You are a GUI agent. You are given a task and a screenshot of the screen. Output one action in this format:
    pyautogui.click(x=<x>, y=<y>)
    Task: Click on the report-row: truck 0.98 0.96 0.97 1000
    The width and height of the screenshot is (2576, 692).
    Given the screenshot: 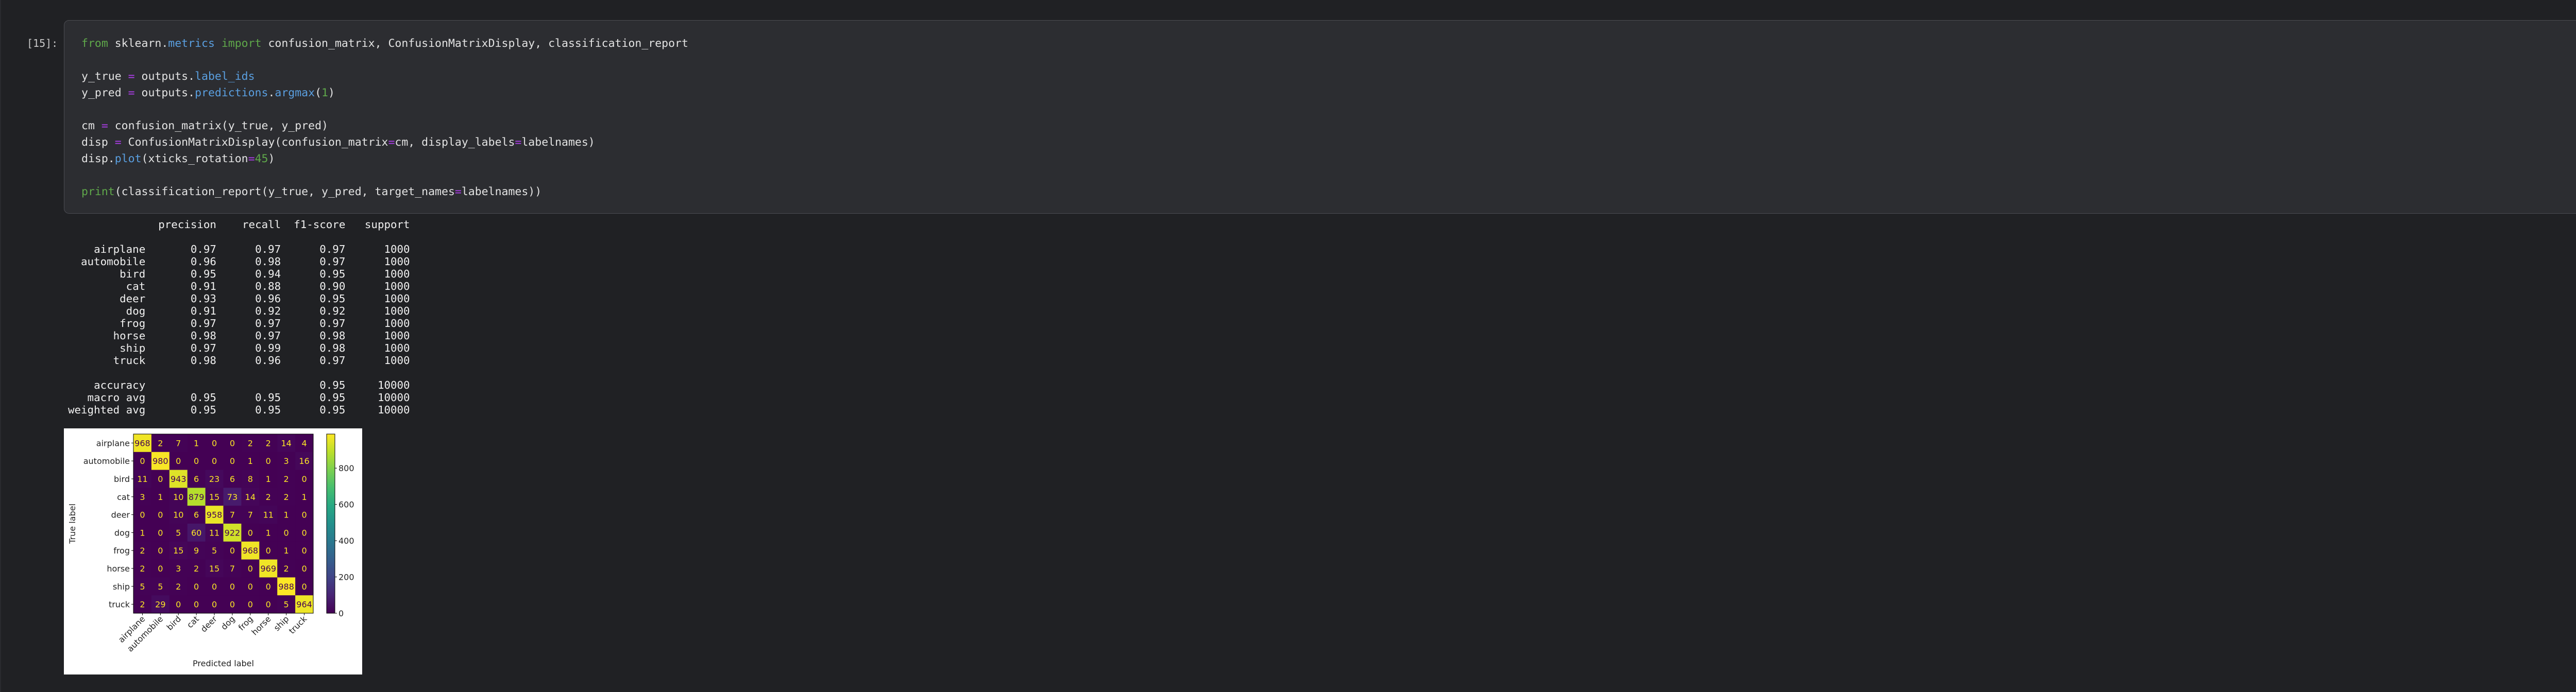 What is the action you would take?
    pyautogui.click(x=239, y=360)
    